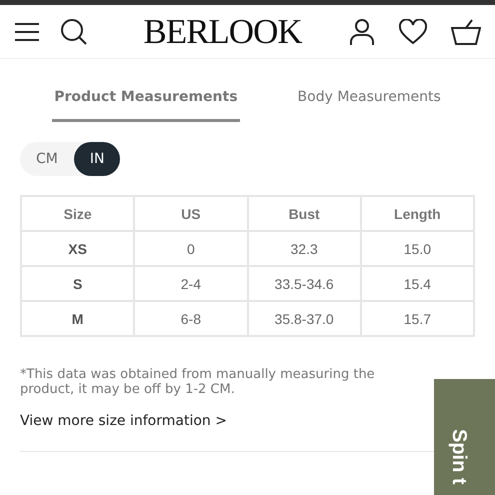  What do you see at coordinates (417, 213) in the screenshot?
I see `column-header: Length` at bounding box center [417, 213].